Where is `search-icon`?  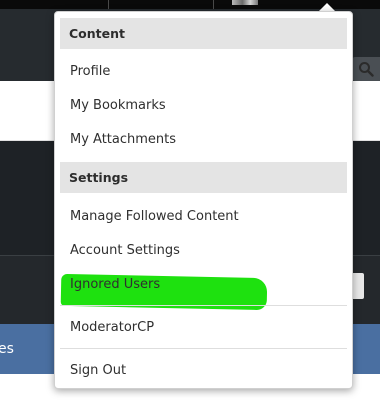 search-icon is located at coordinates (366, 69).